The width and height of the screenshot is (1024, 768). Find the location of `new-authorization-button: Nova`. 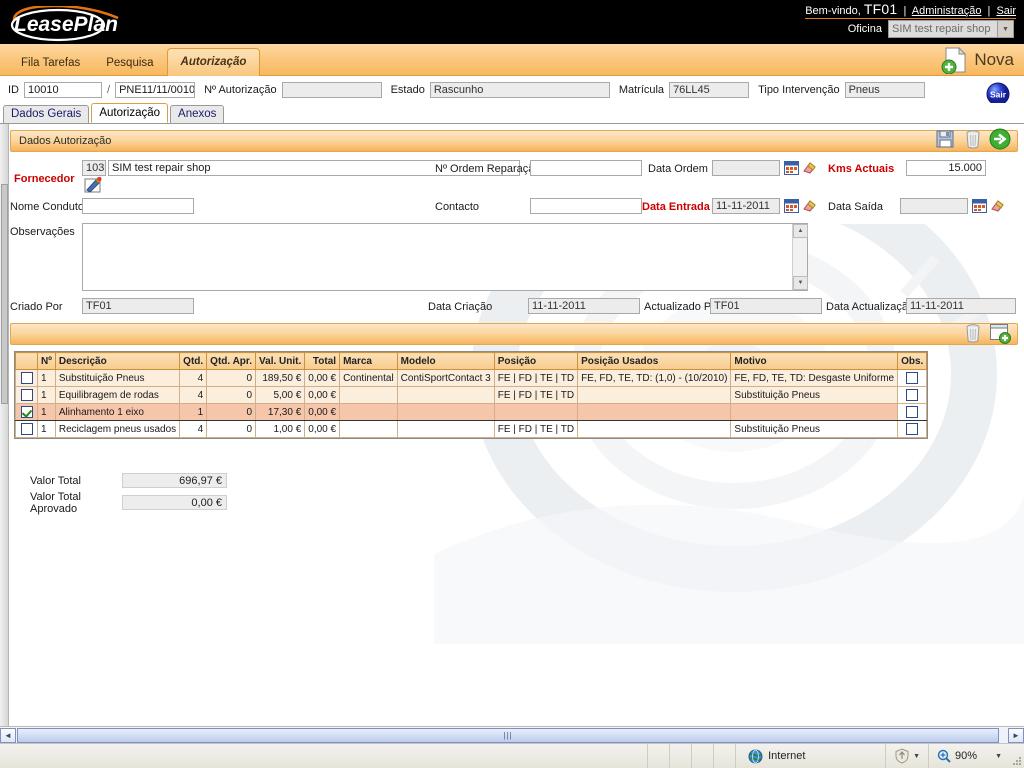

new-authorization-button: Nova is located at coordinates (977, 60).